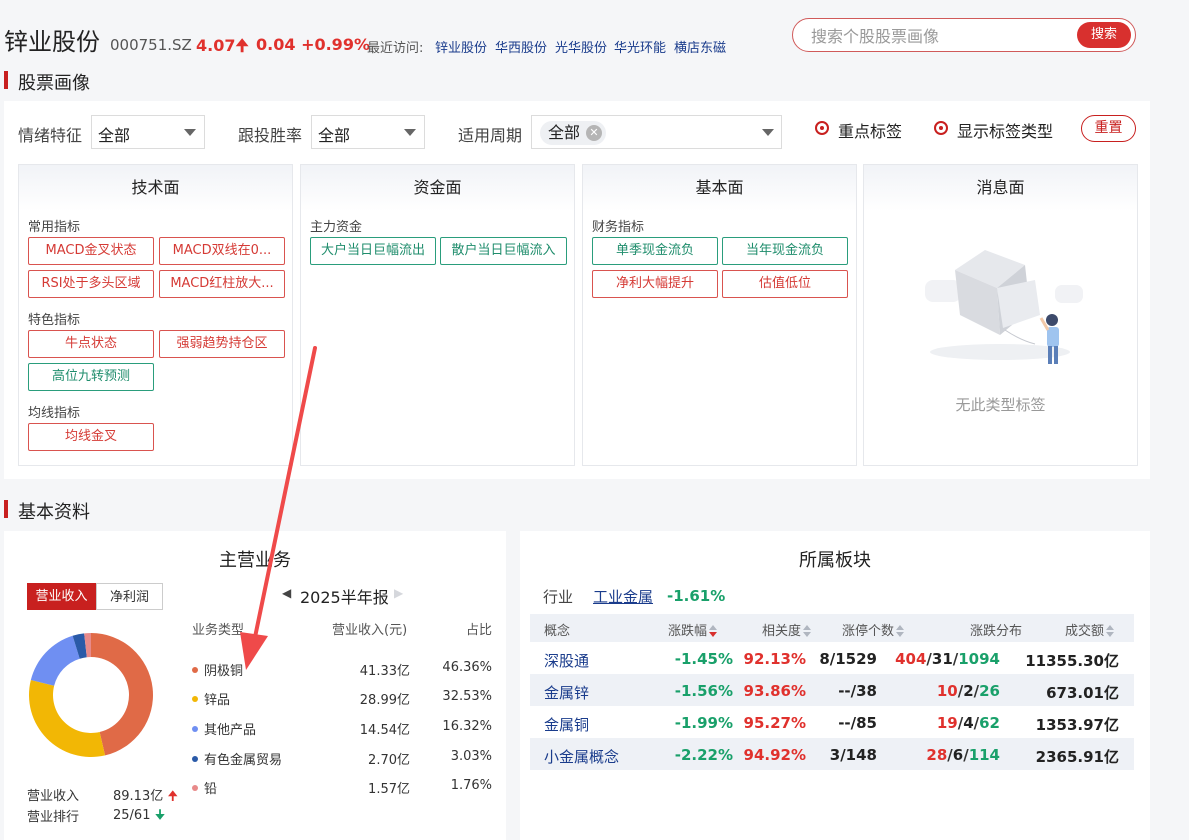 Image resolution: width=1189 pixels, height=840 pixels. Describe the element at coordinates (604, 692) in the screenshot. I see `concept-link: 金属锌` at that location.